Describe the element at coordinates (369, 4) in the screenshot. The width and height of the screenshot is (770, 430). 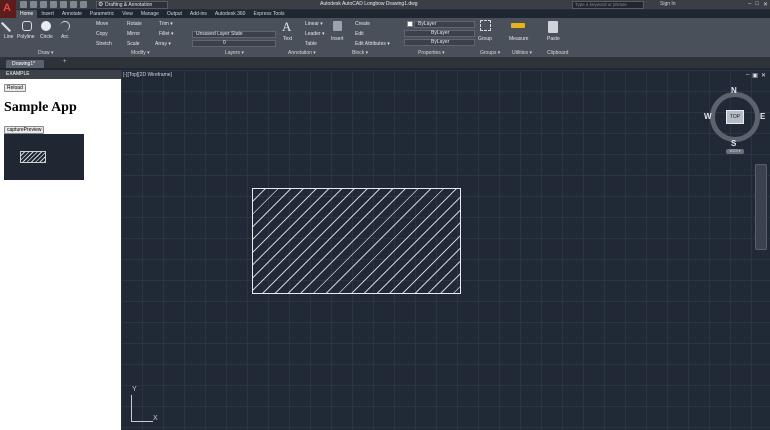
I see `window-title: Autodesk AutoCAD Longbow Drawing1.dwg` at that location.